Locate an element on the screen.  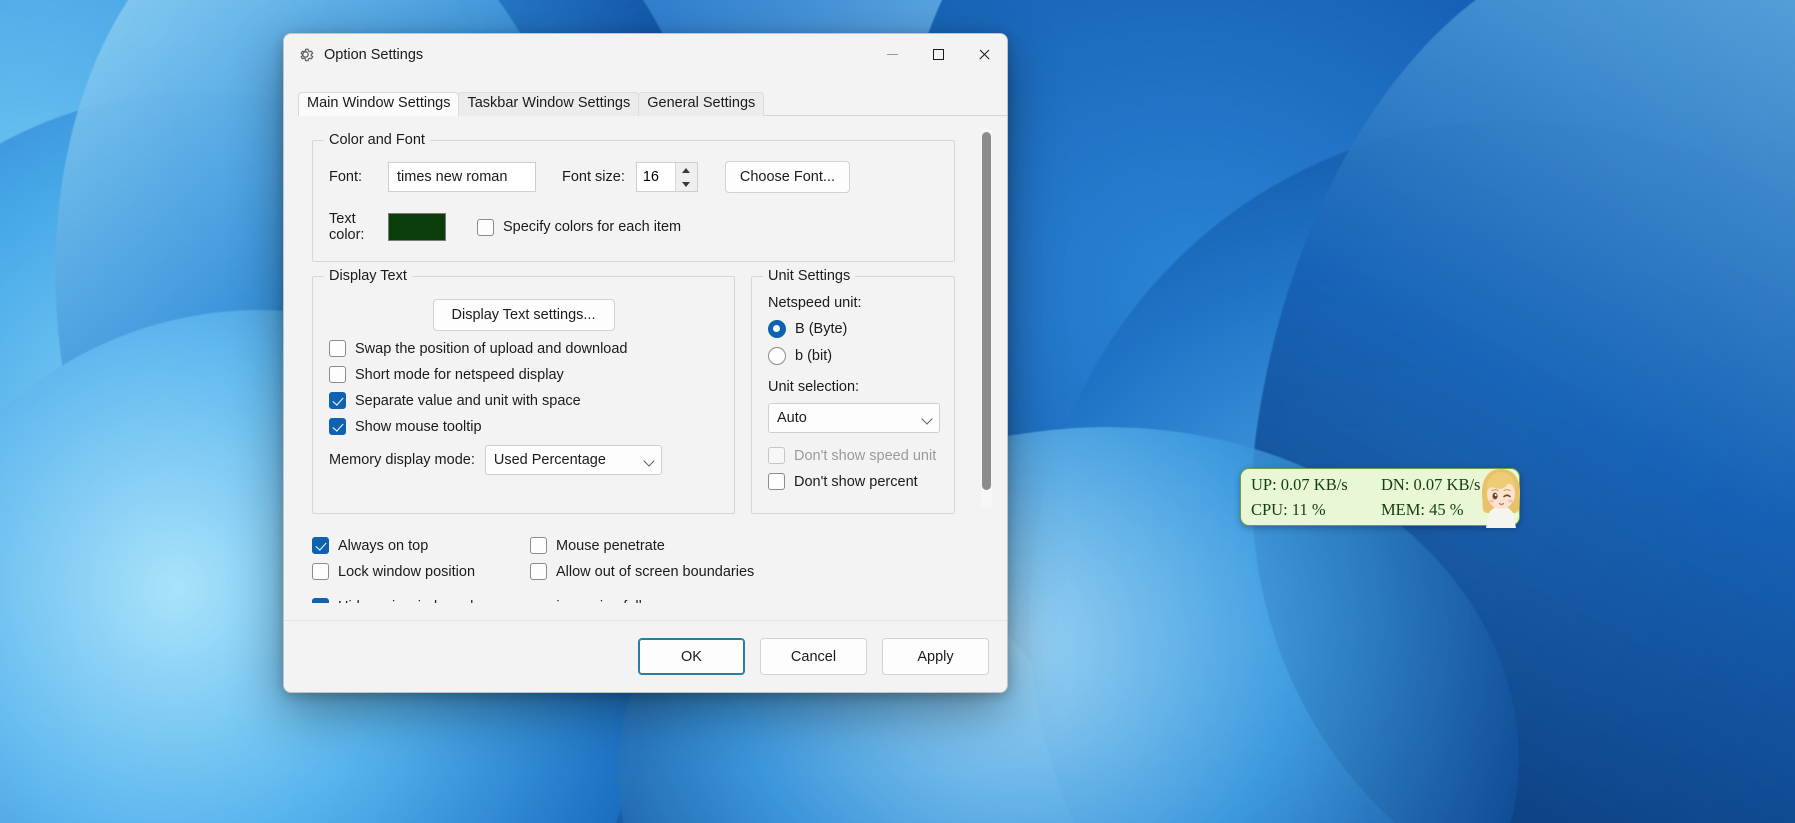
specify-colors-label: Specify colors for each item is located at coordinates (592, 227).